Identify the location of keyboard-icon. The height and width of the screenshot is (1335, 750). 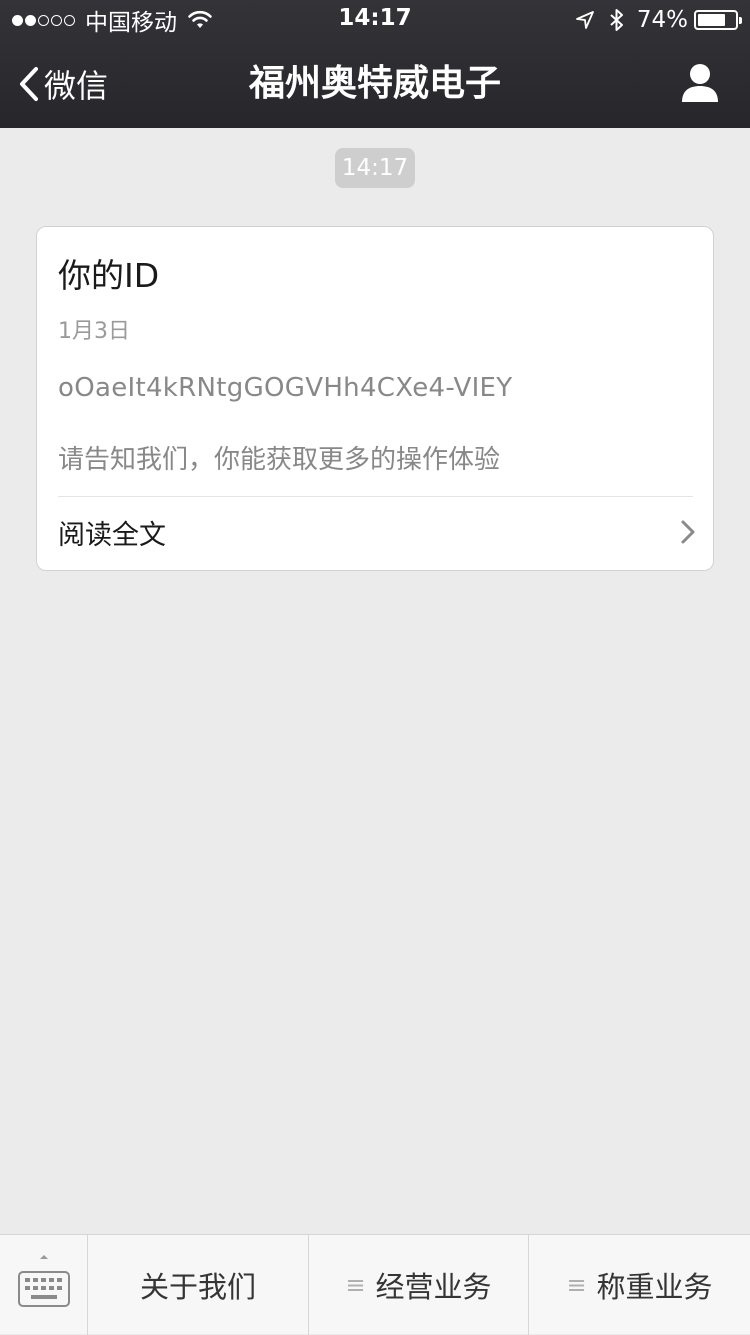
(44, 1281).